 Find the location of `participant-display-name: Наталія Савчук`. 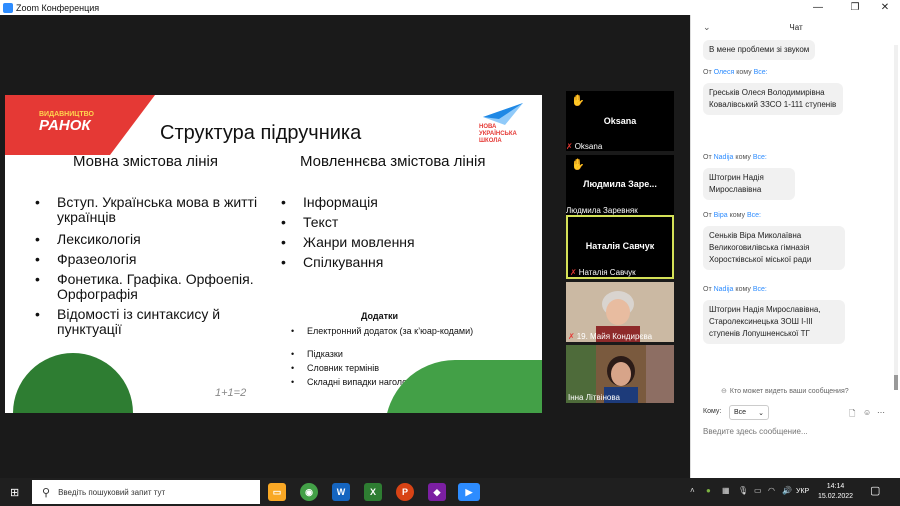

participant-display-name: Наталія Савчук is located at coordinates (620, 246).